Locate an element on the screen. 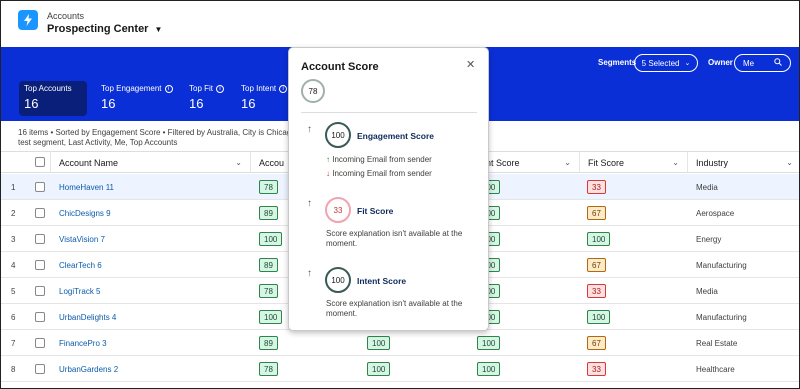 The image size is (800, 389). industry-cell: Healthcare is located at coordinates (715, 369).